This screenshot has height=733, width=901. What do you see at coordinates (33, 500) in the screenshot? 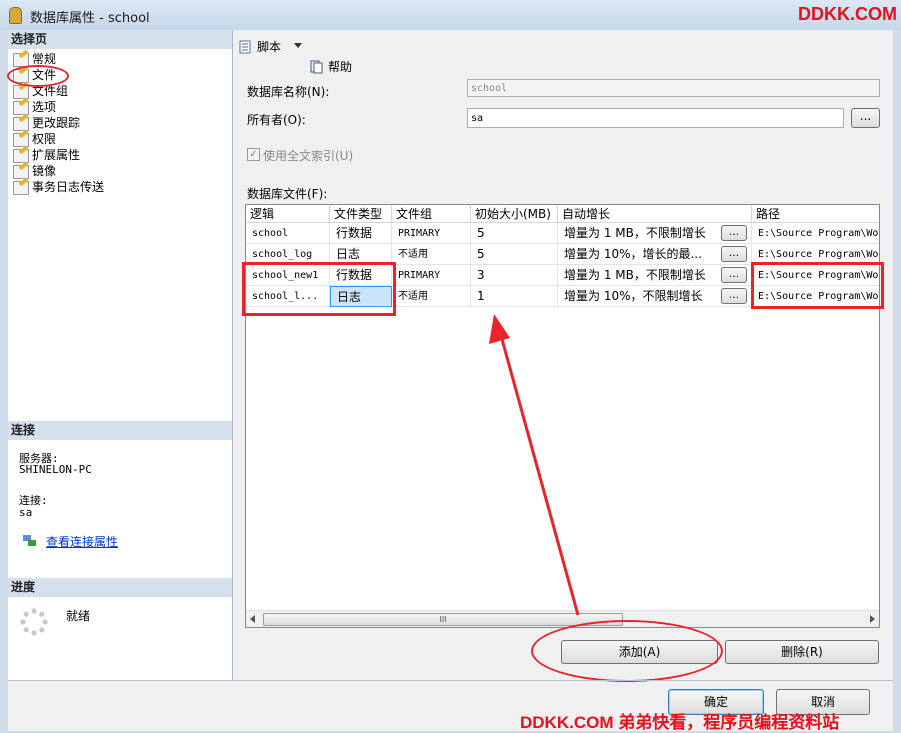
I see `connection-label: 连接:` at bounding box center [33, 500].